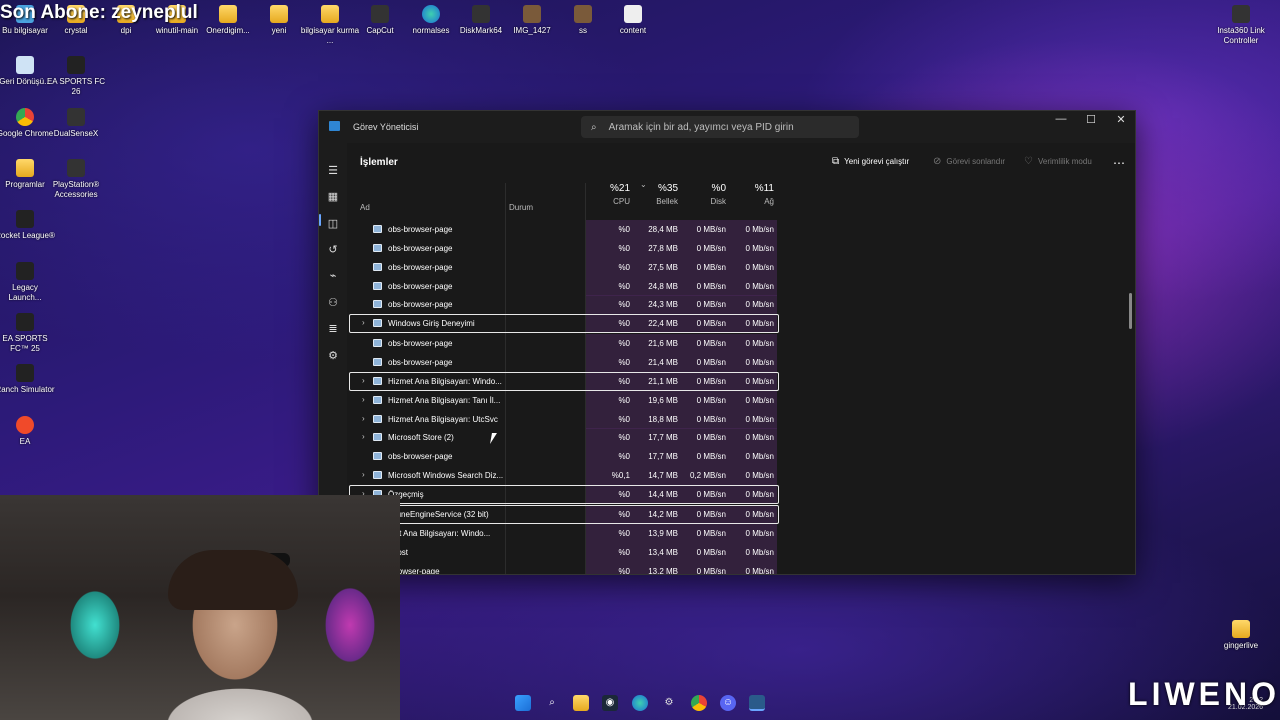 The width and height of the screenshot is (1280, 720). Describe the element at coordinates (703, 200) in the screenshot. I see `column-header-disk: %0 Disk` at that location.